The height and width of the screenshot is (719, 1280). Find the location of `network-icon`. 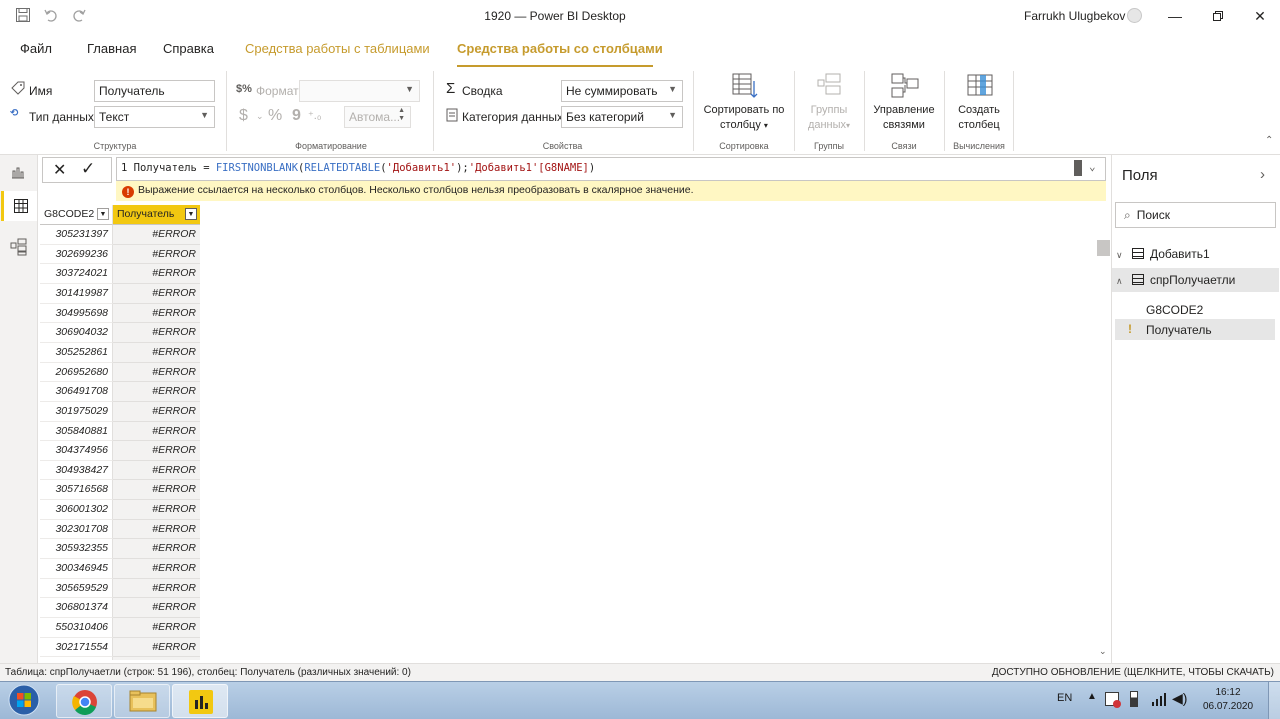

network-icon is located at coordinates (1113, 700).